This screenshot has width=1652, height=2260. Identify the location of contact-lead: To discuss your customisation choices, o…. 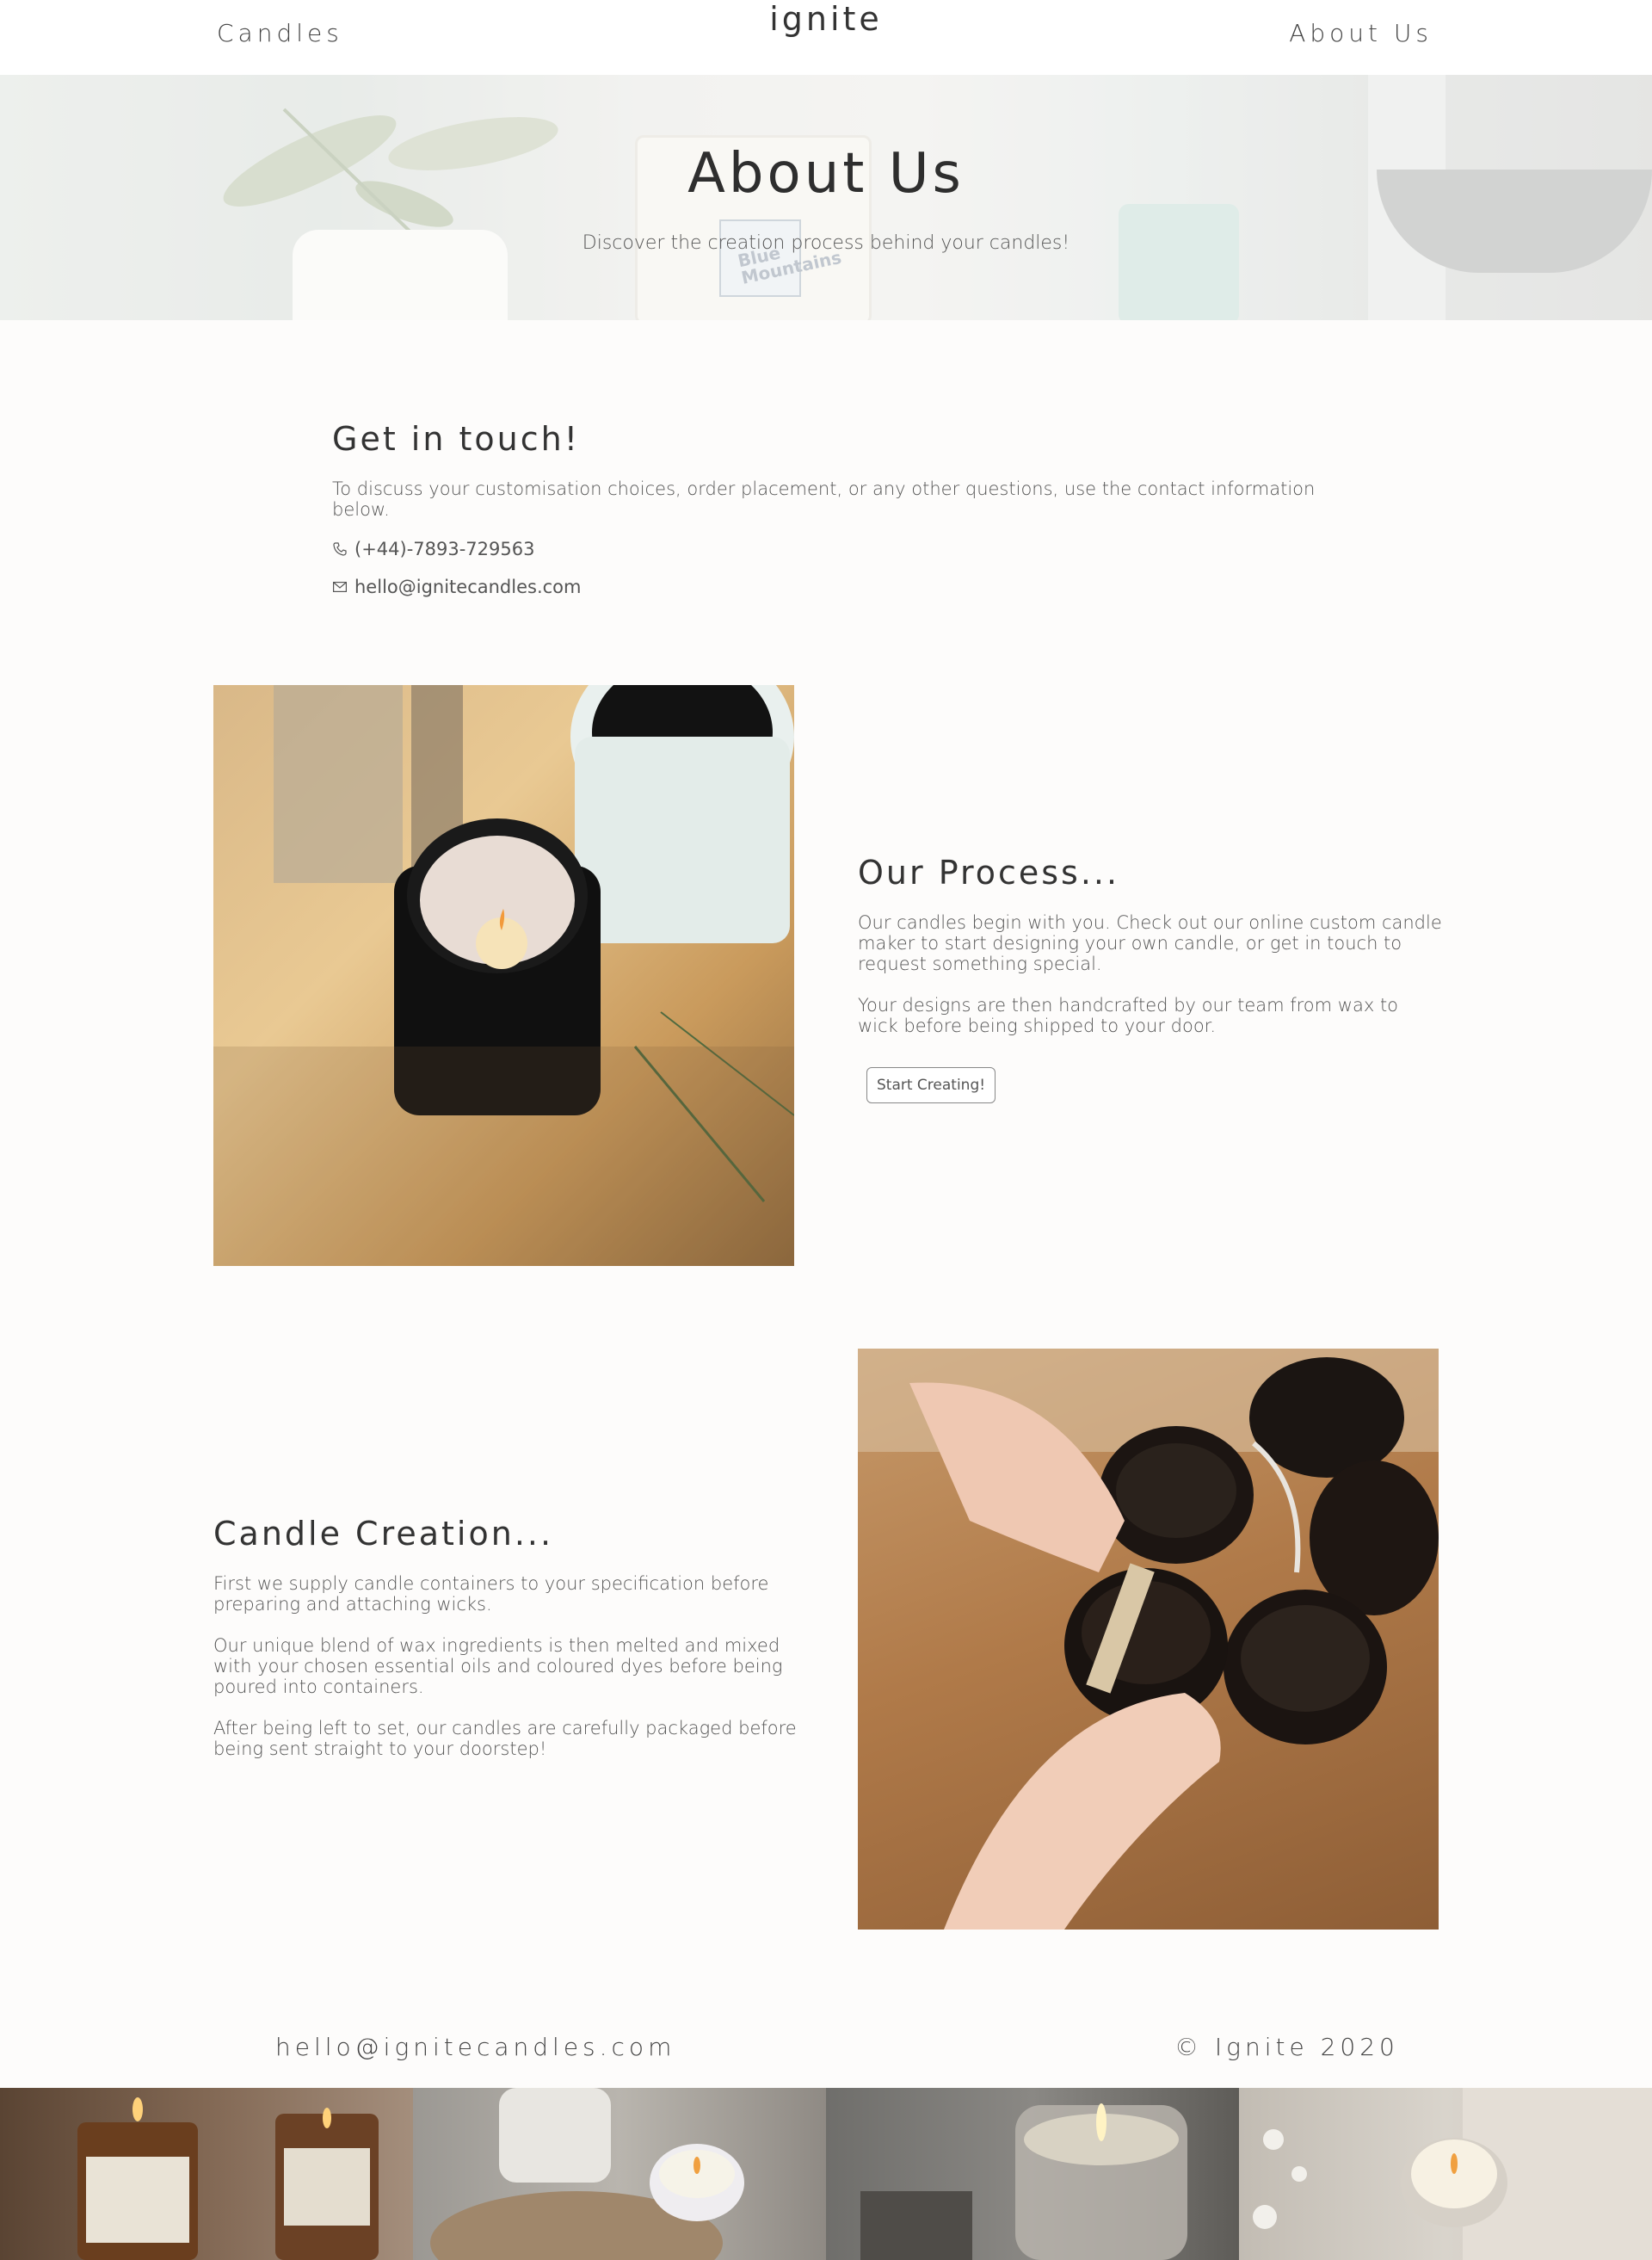
(824, 500).